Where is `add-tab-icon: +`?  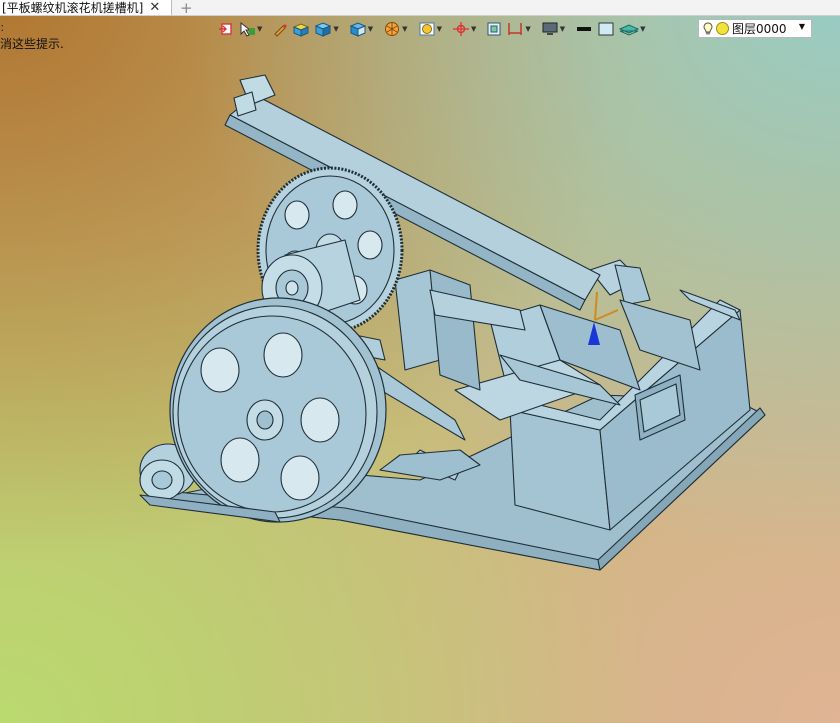 add-tab-icon: + is located at coordinates (186, 8).